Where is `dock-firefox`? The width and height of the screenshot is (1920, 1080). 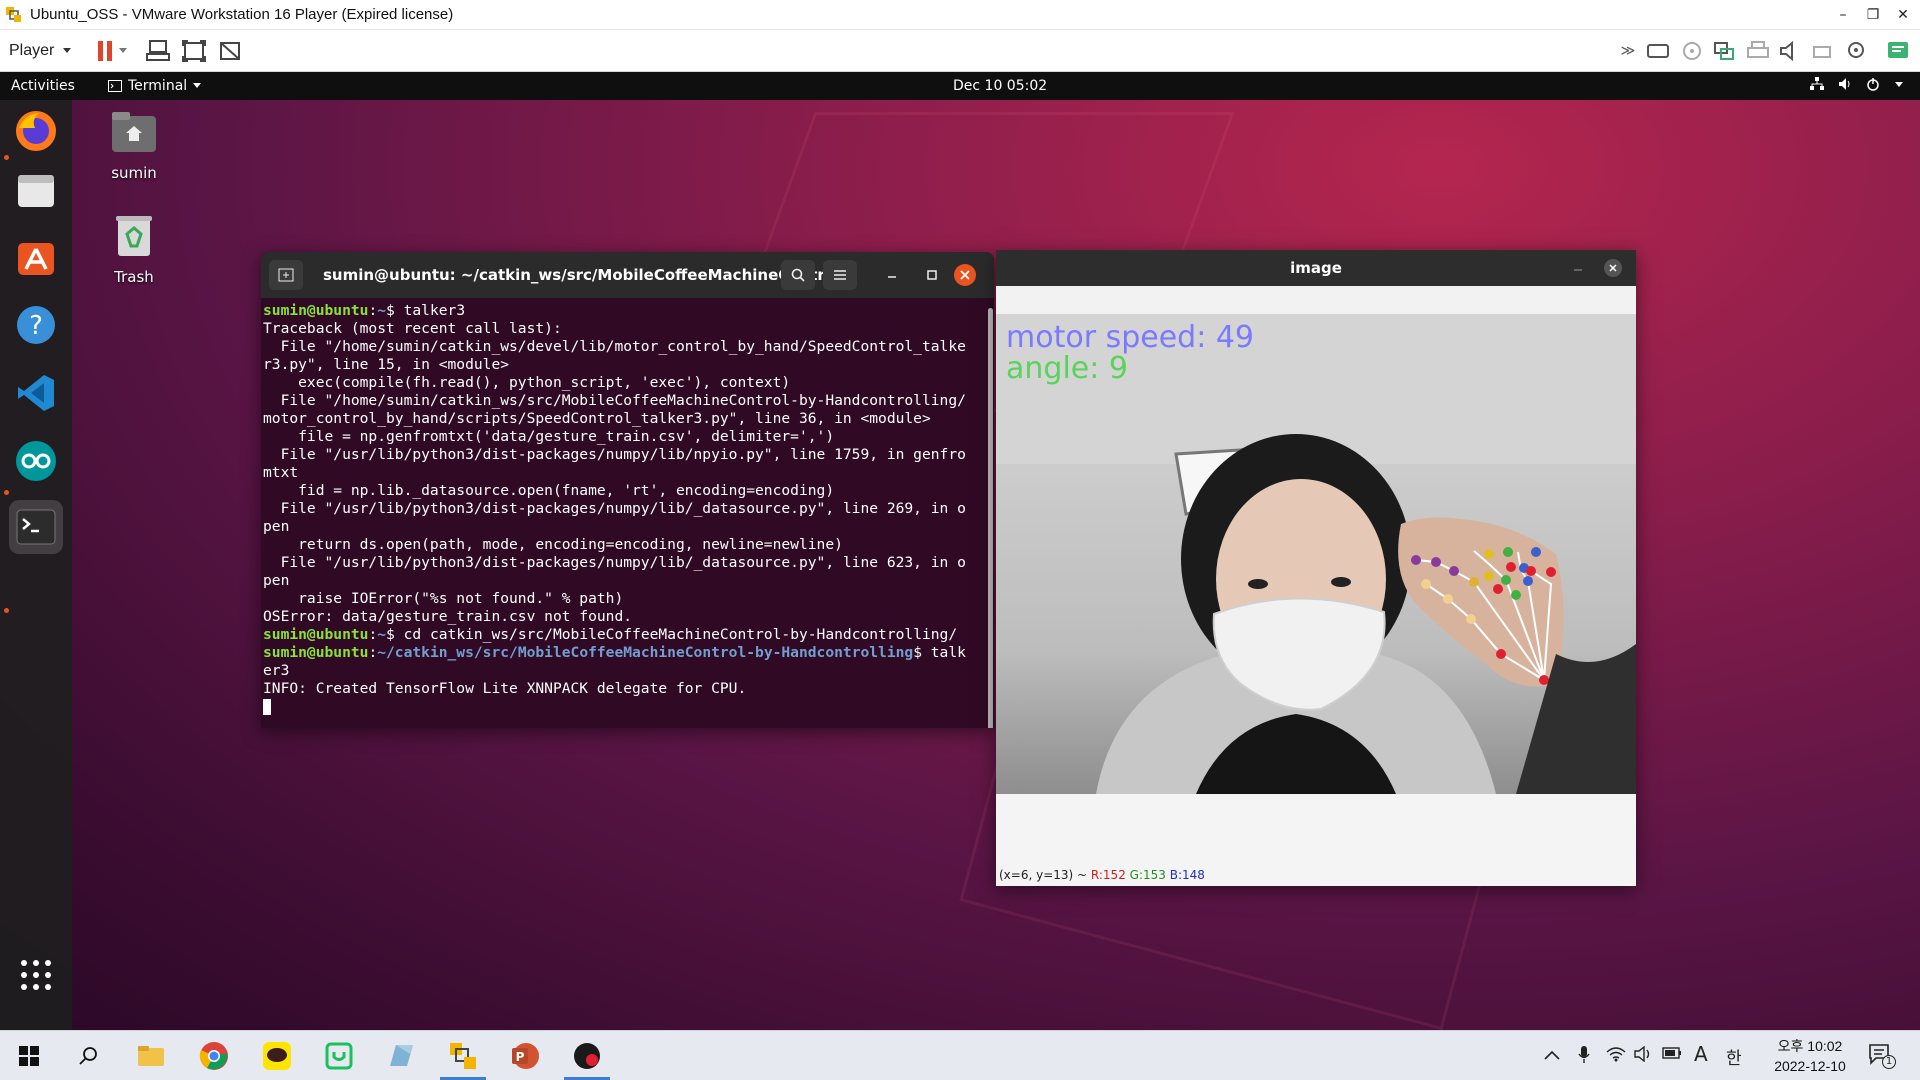 dock-firefox is located at coordinates (36, 131).